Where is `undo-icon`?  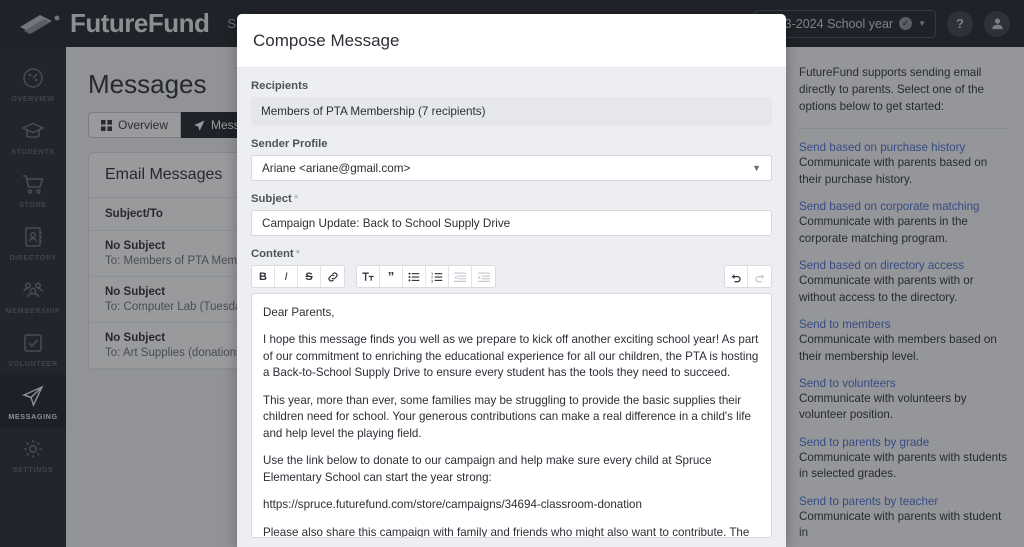
undo-icon is located at coordinates (736, 277).